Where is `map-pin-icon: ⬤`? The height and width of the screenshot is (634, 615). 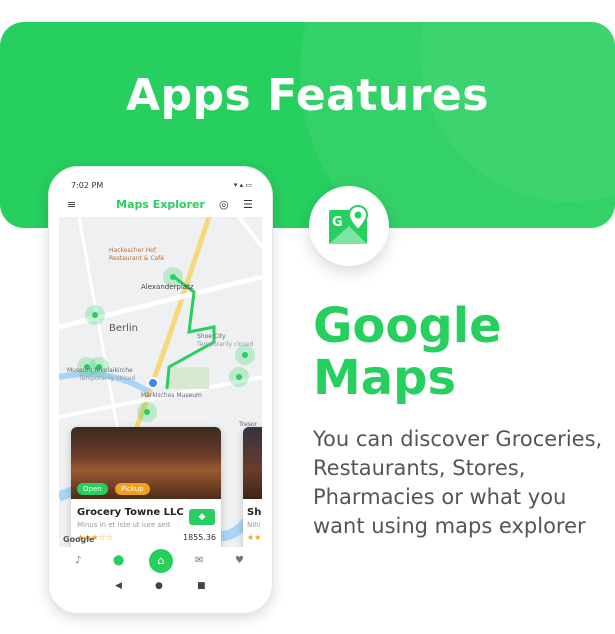 map-pin-icon: ⬤ is located at coordinates (118, 560).